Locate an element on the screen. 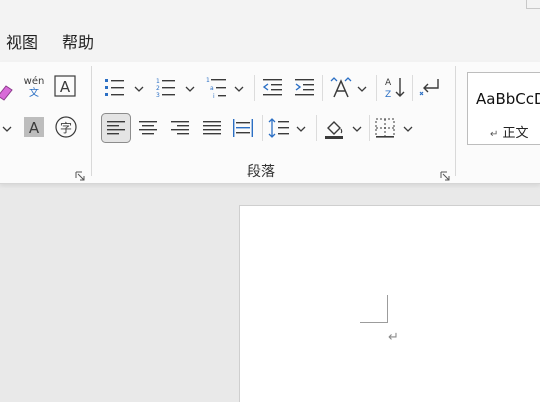 The height and width of the screenshot is (402, 540). style-name-label: ↵ 正文 is located at coordinates (509, 131).